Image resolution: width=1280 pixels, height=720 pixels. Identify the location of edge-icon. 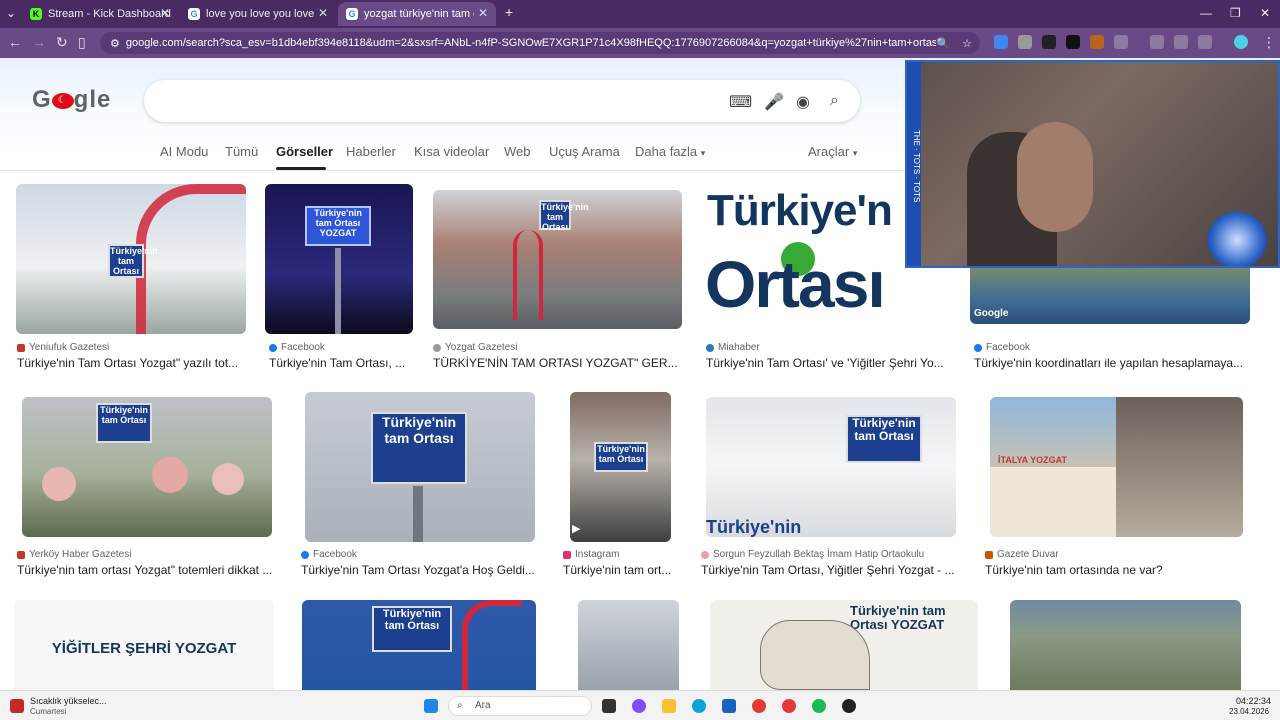
(699, 706).